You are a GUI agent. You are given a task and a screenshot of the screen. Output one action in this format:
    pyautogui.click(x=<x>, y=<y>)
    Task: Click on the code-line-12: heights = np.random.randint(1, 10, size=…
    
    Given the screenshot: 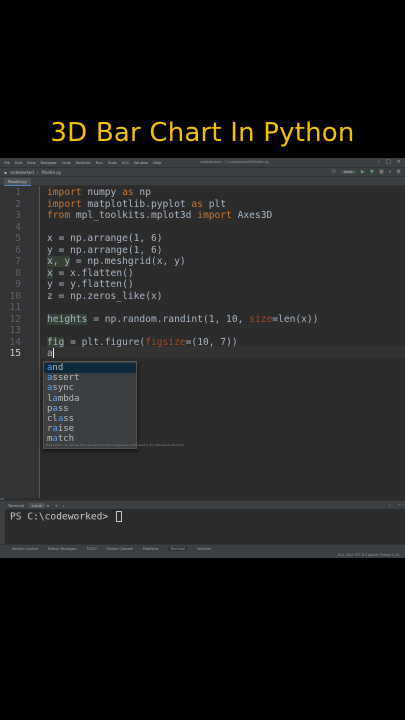 What is the action you would take?
    pyautogui.click(x=183, y=319)
    